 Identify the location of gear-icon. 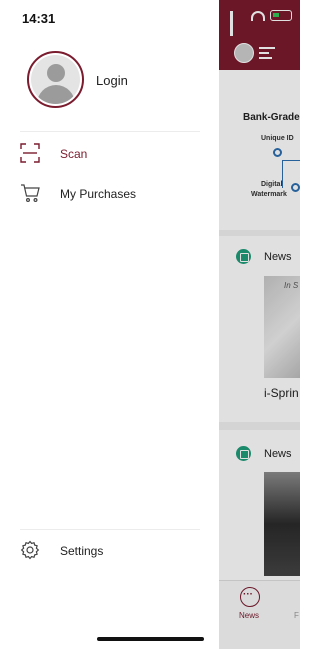
(30, 550).